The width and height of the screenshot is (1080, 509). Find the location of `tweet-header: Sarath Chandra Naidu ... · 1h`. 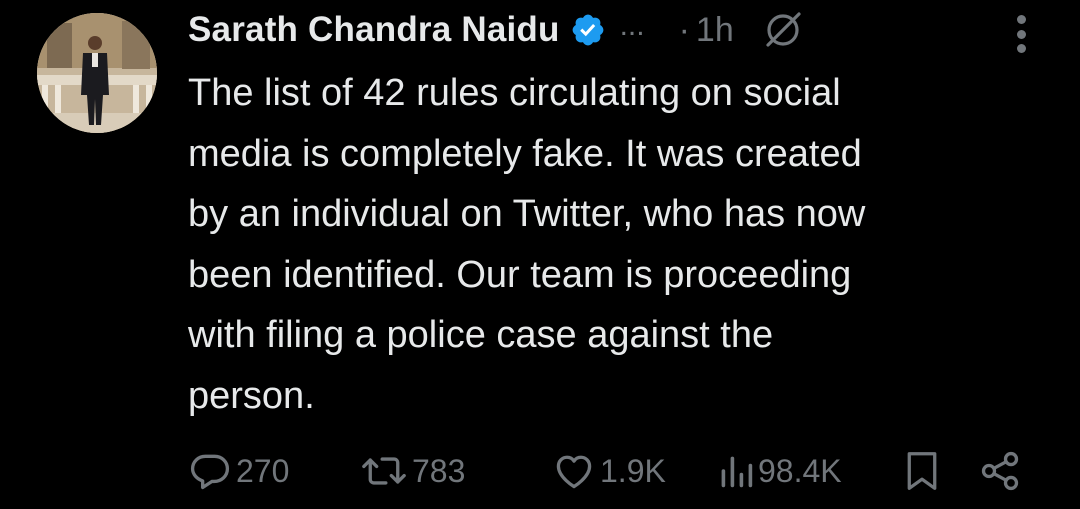

tweet-header: Sarath Chandra Naidu ... · 1h is located at coordinates (496, 30).